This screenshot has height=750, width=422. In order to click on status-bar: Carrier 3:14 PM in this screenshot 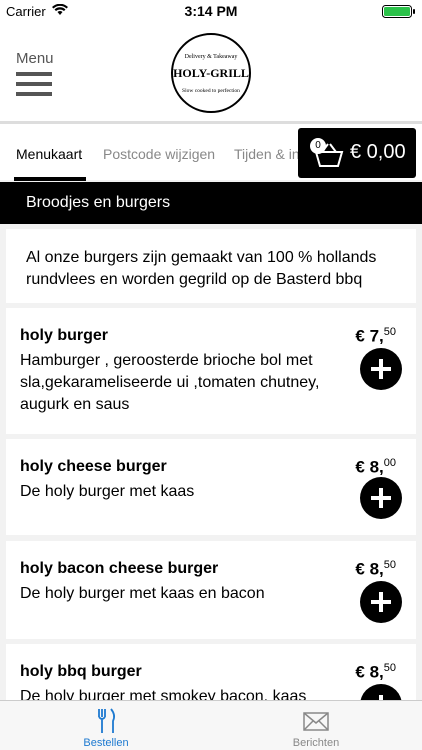, I will do `click(211, 11)`.